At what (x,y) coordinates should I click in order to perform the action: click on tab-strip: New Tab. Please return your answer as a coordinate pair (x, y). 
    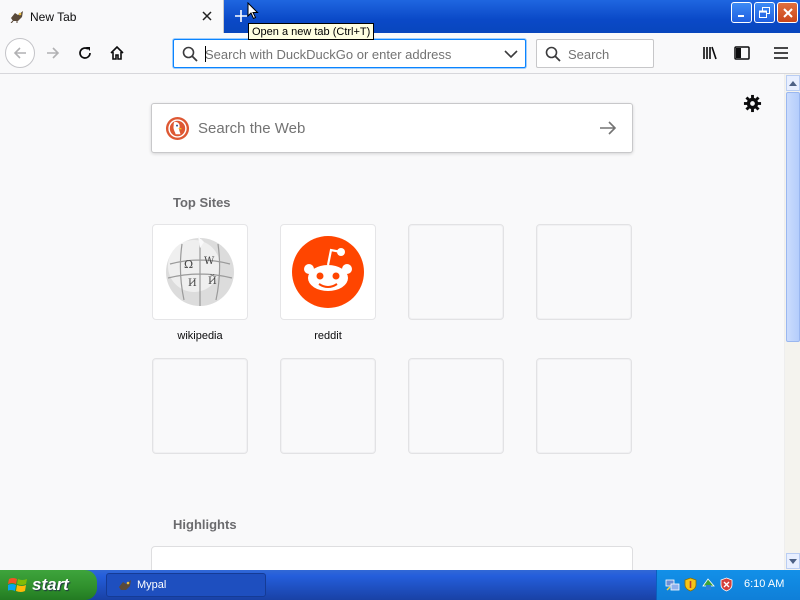
    Looking at the image, I should click on (400, 16).